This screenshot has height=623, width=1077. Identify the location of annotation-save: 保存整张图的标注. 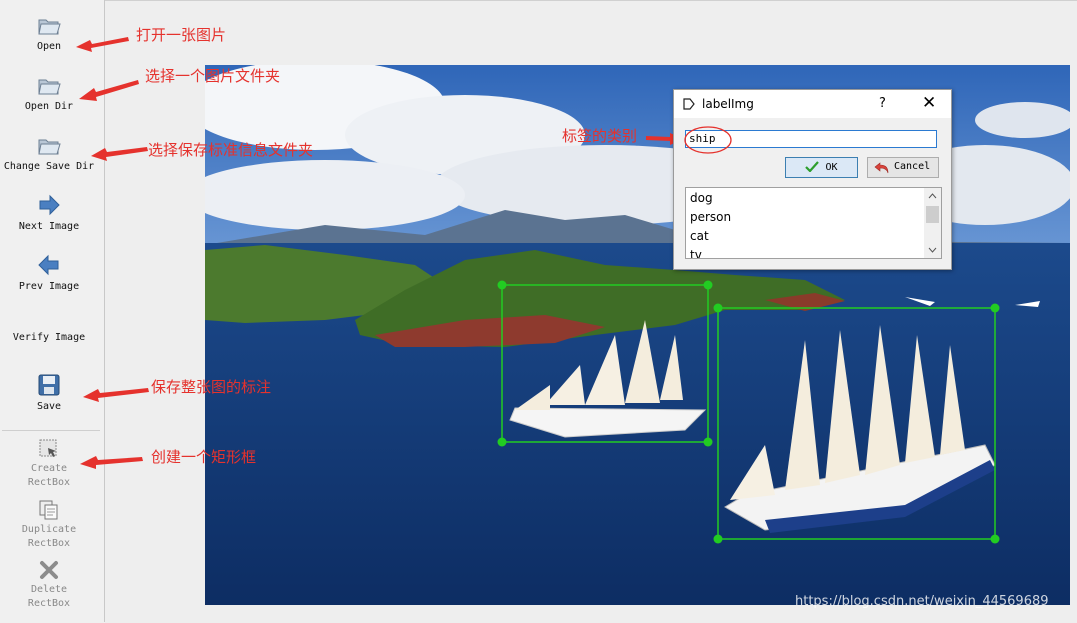
(211, 387).